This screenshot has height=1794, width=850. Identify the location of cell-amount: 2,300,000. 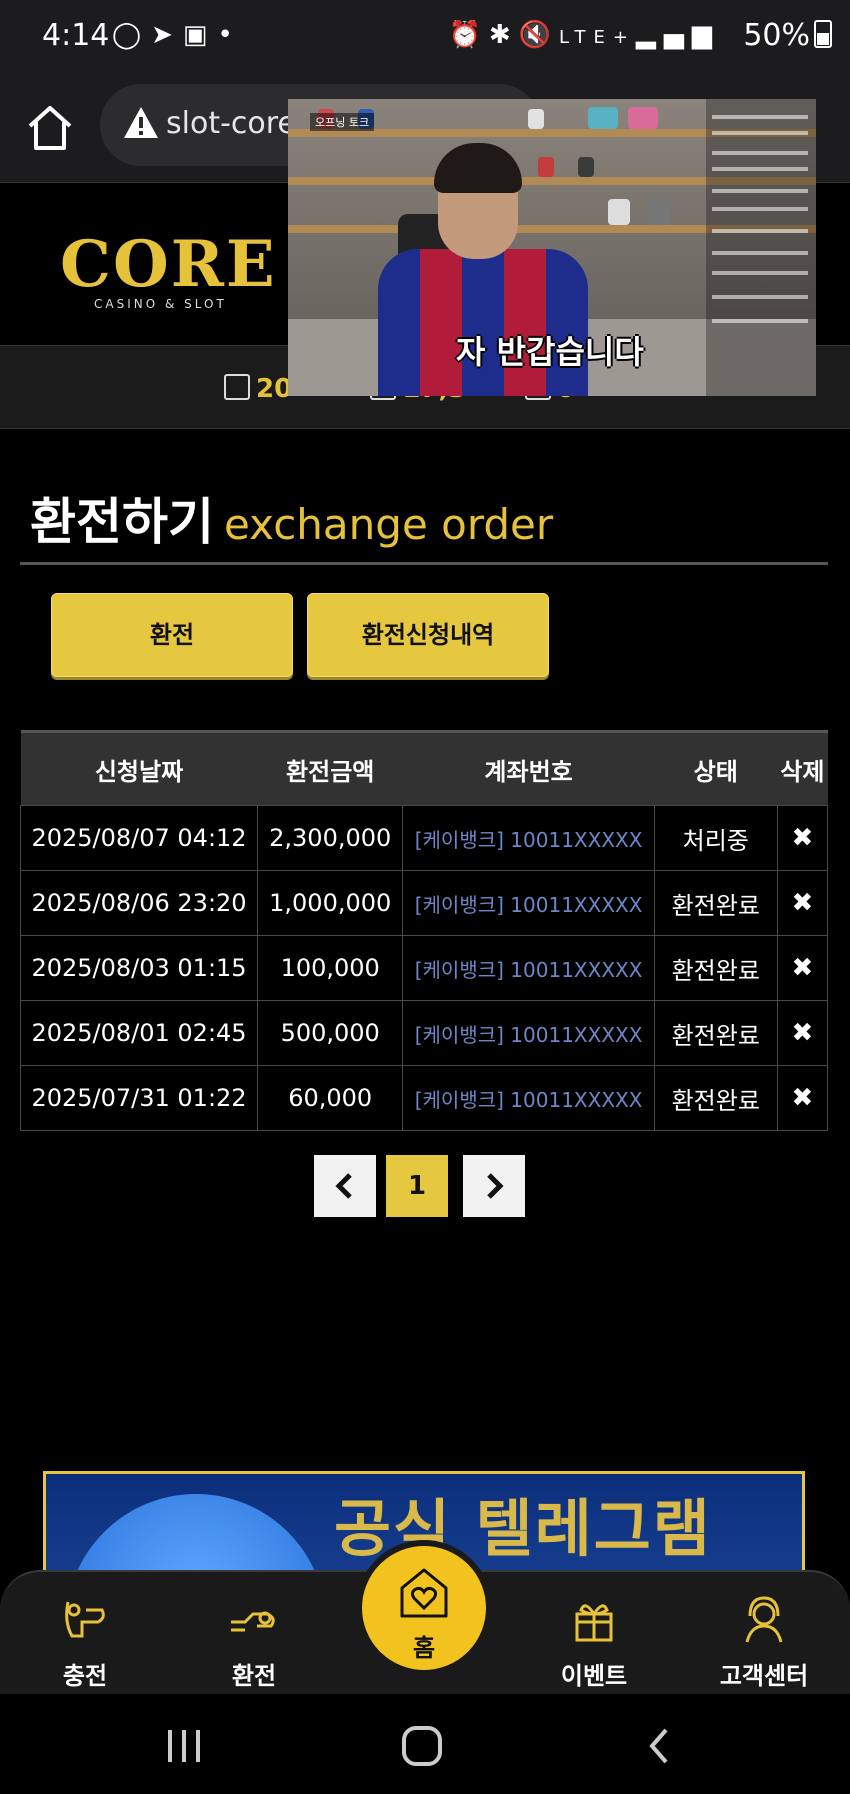
(330, 838).